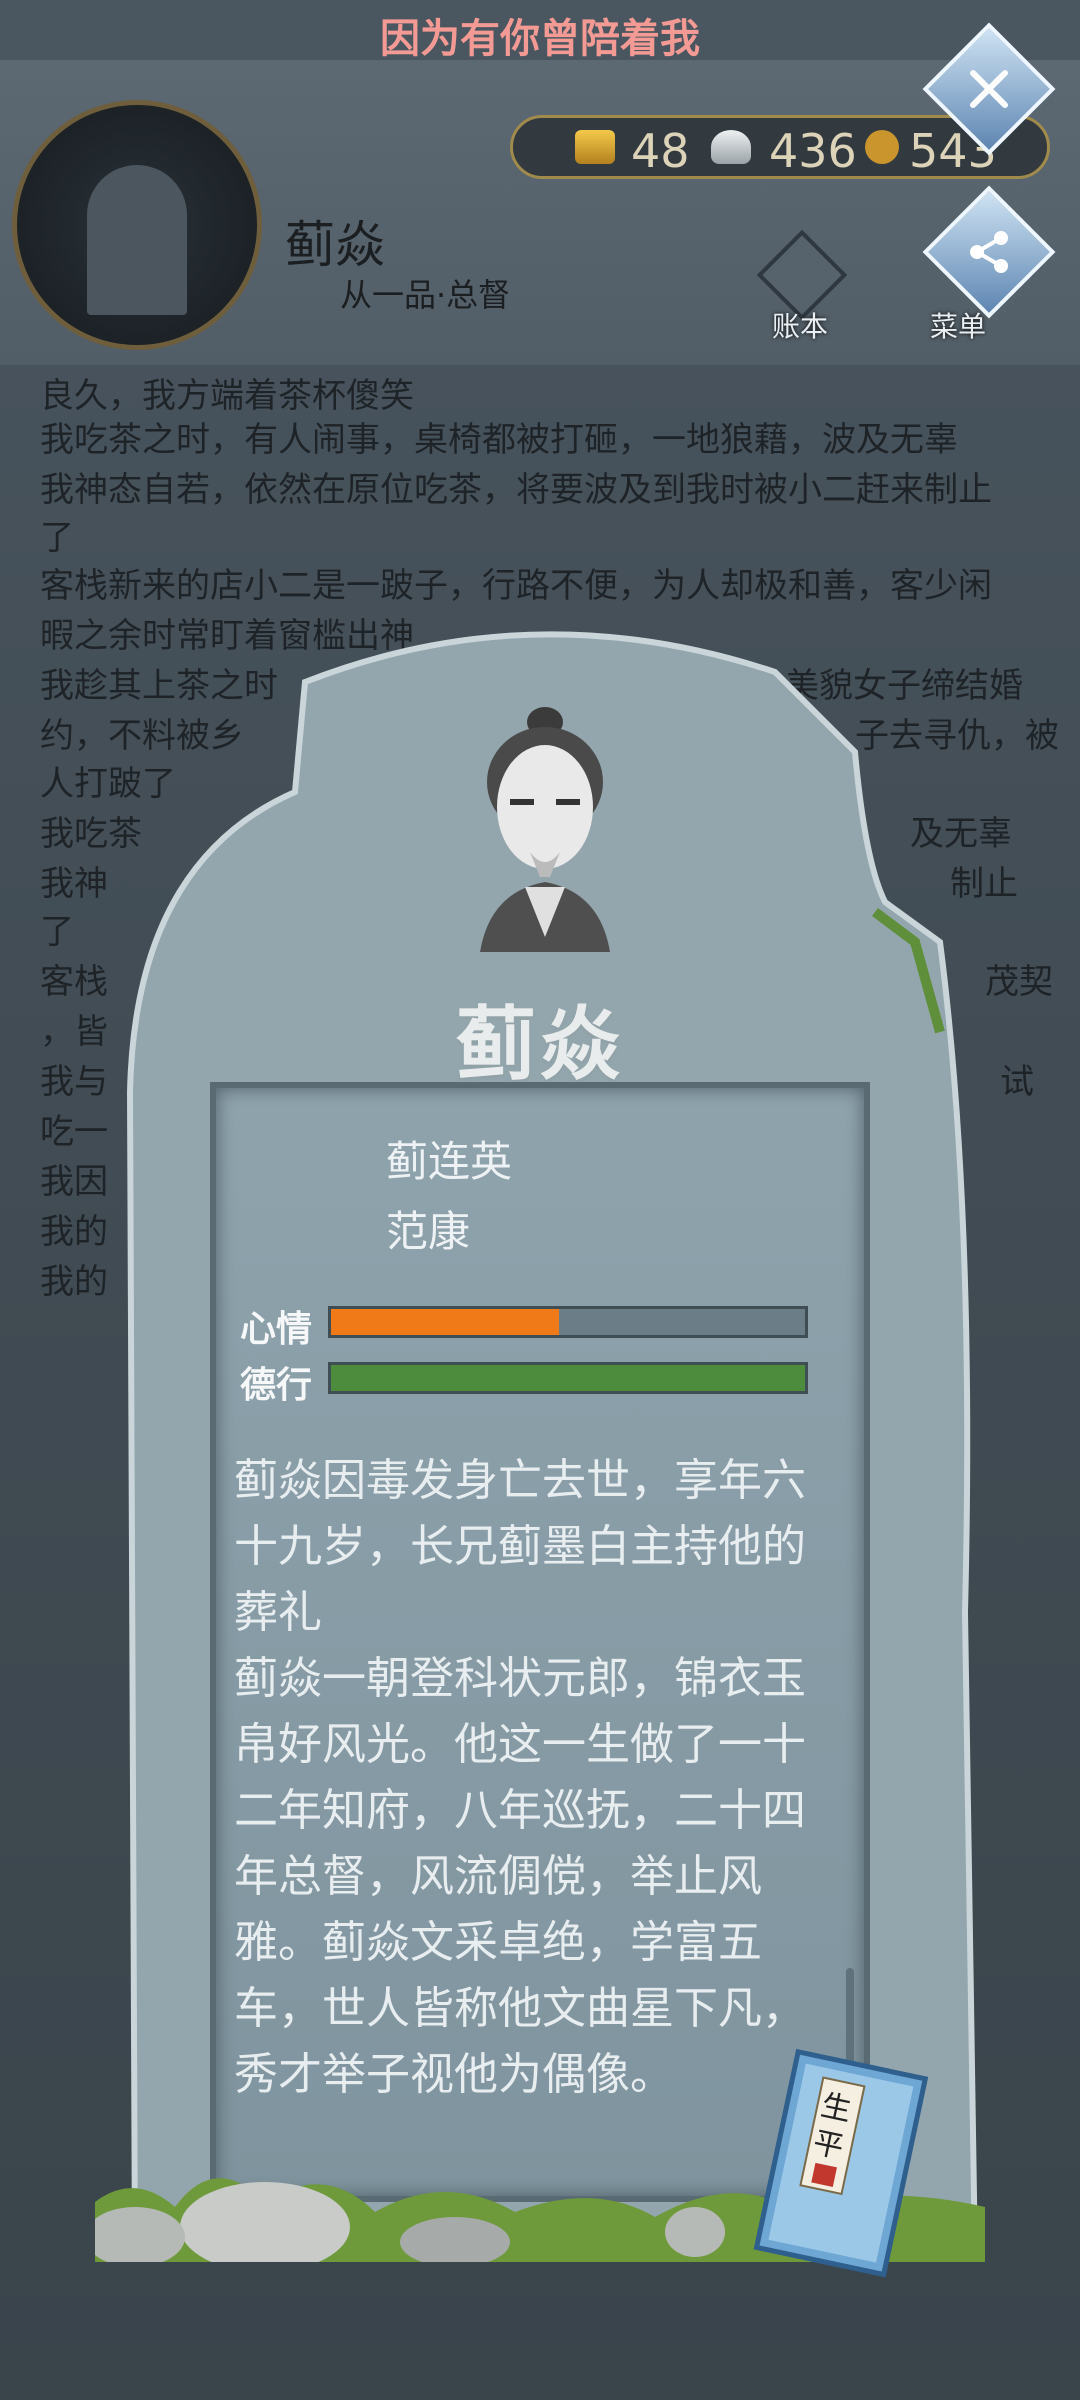 The image size is (1080, 2400). I want to click on tombstone-name: 蓟焱, so click(540, 1044).